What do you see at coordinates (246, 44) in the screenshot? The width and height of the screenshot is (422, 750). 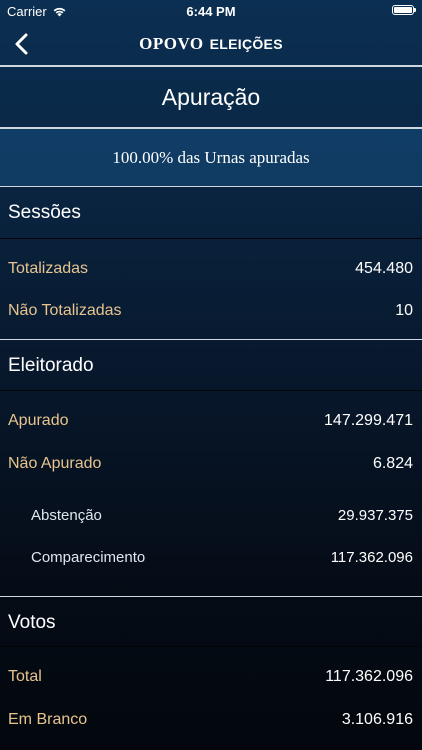 I see `brand-section-text: ELEIÇÕES` at bounding box center [246, 44].